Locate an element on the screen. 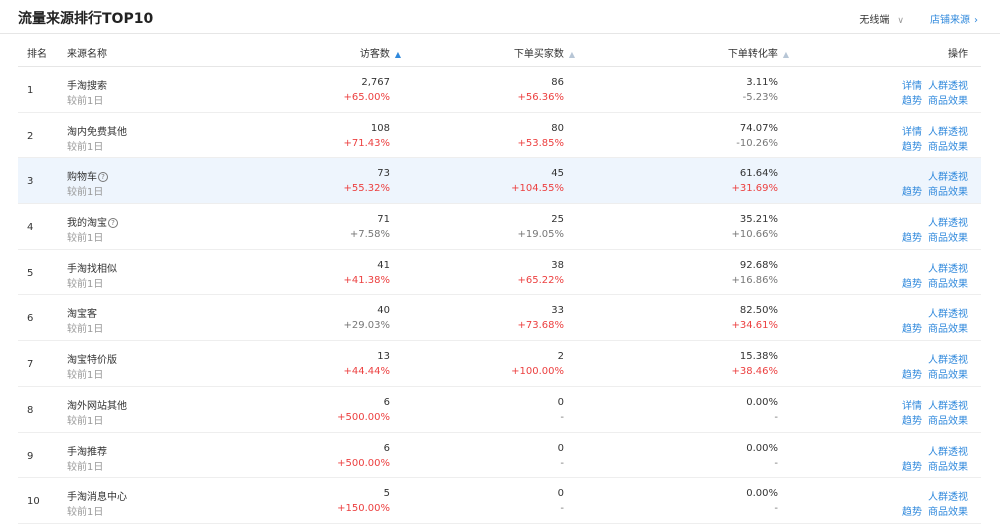 This screenshot has width=1000, height=528. buyers-value: 0 is located at coordinates (560, 402).